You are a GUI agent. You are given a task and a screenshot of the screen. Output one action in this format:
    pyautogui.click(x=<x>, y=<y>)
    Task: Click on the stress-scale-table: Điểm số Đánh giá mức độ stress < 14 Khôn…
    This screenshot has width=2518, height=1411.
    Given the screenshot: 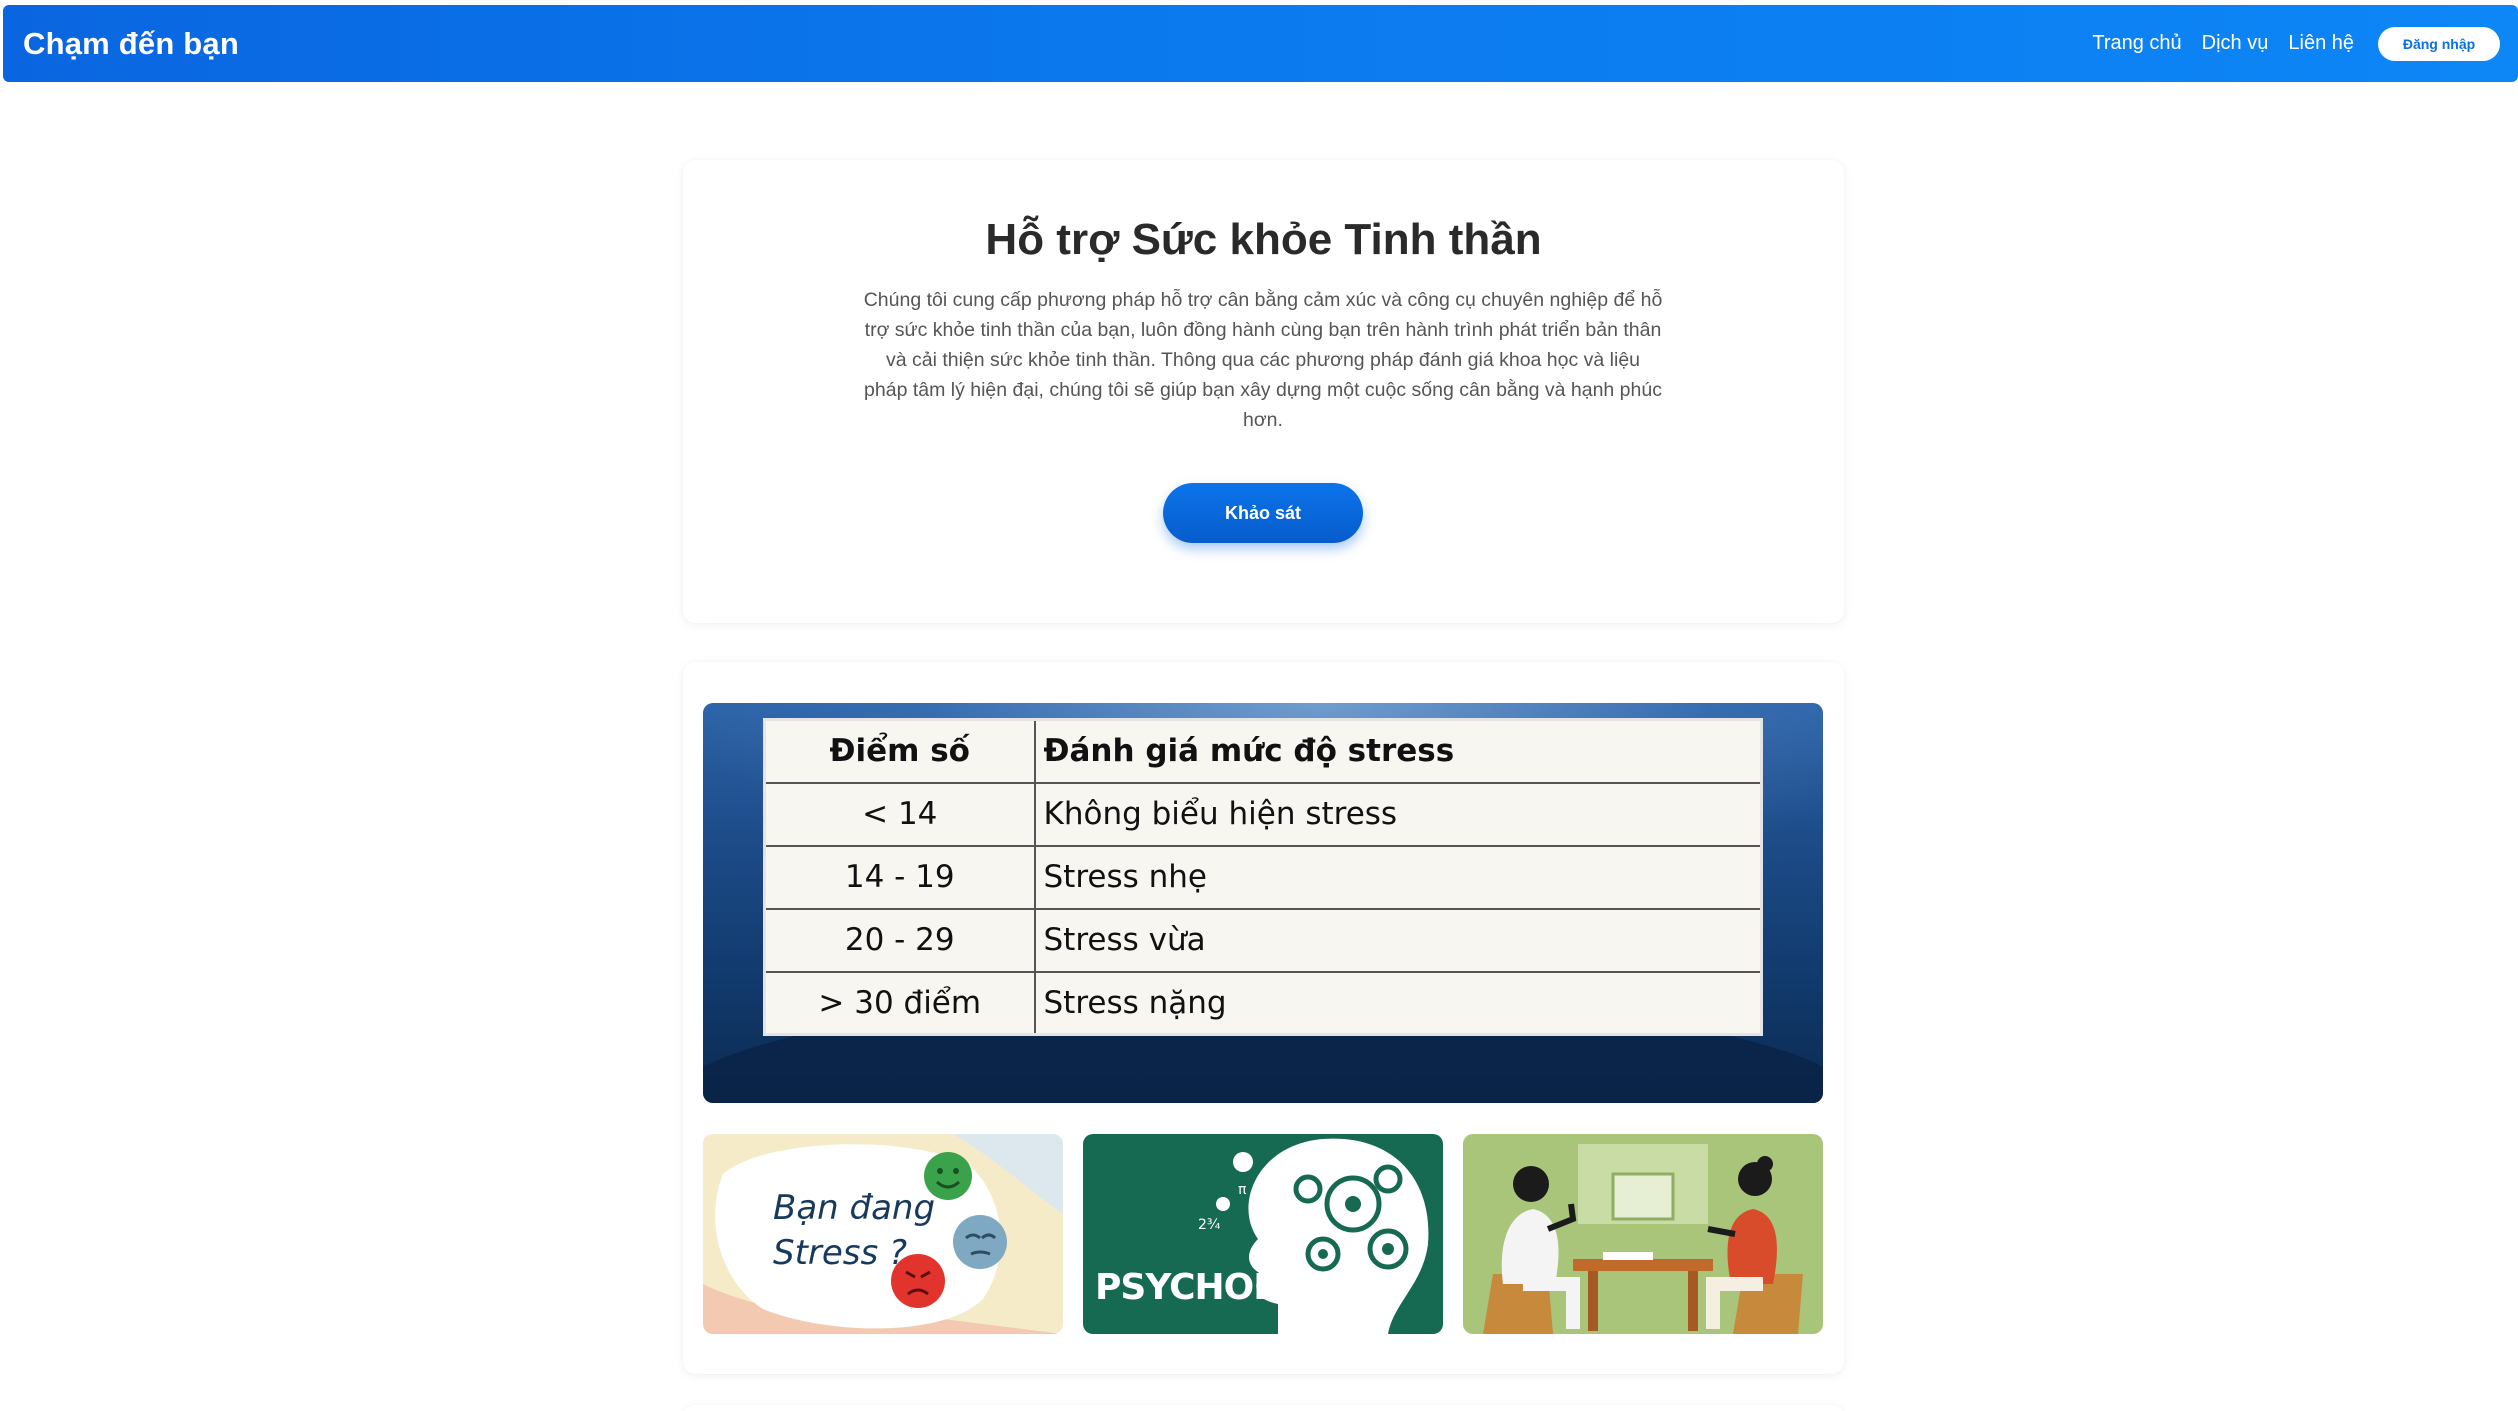 What is the action you would take?
    pyautogui.click(x=1263, y=877)
    